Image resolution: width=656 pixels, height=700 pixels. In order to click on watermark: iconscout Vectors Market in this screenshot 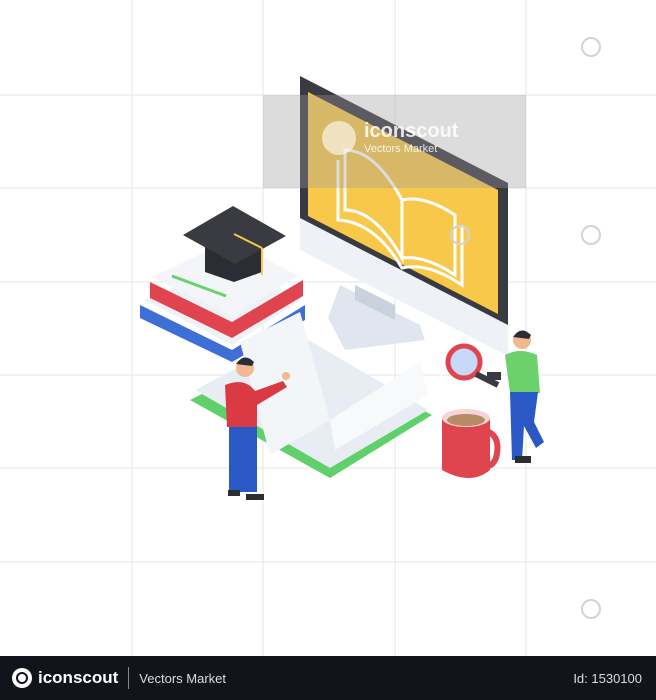, I will do `click(390, 137)`.